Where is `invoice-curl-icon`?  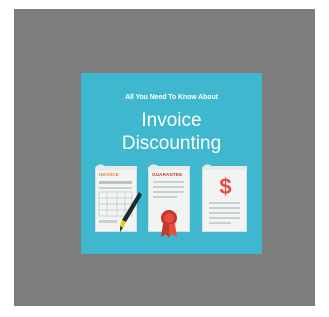
invoice-curl-icon is located at coordinates (116, 167).